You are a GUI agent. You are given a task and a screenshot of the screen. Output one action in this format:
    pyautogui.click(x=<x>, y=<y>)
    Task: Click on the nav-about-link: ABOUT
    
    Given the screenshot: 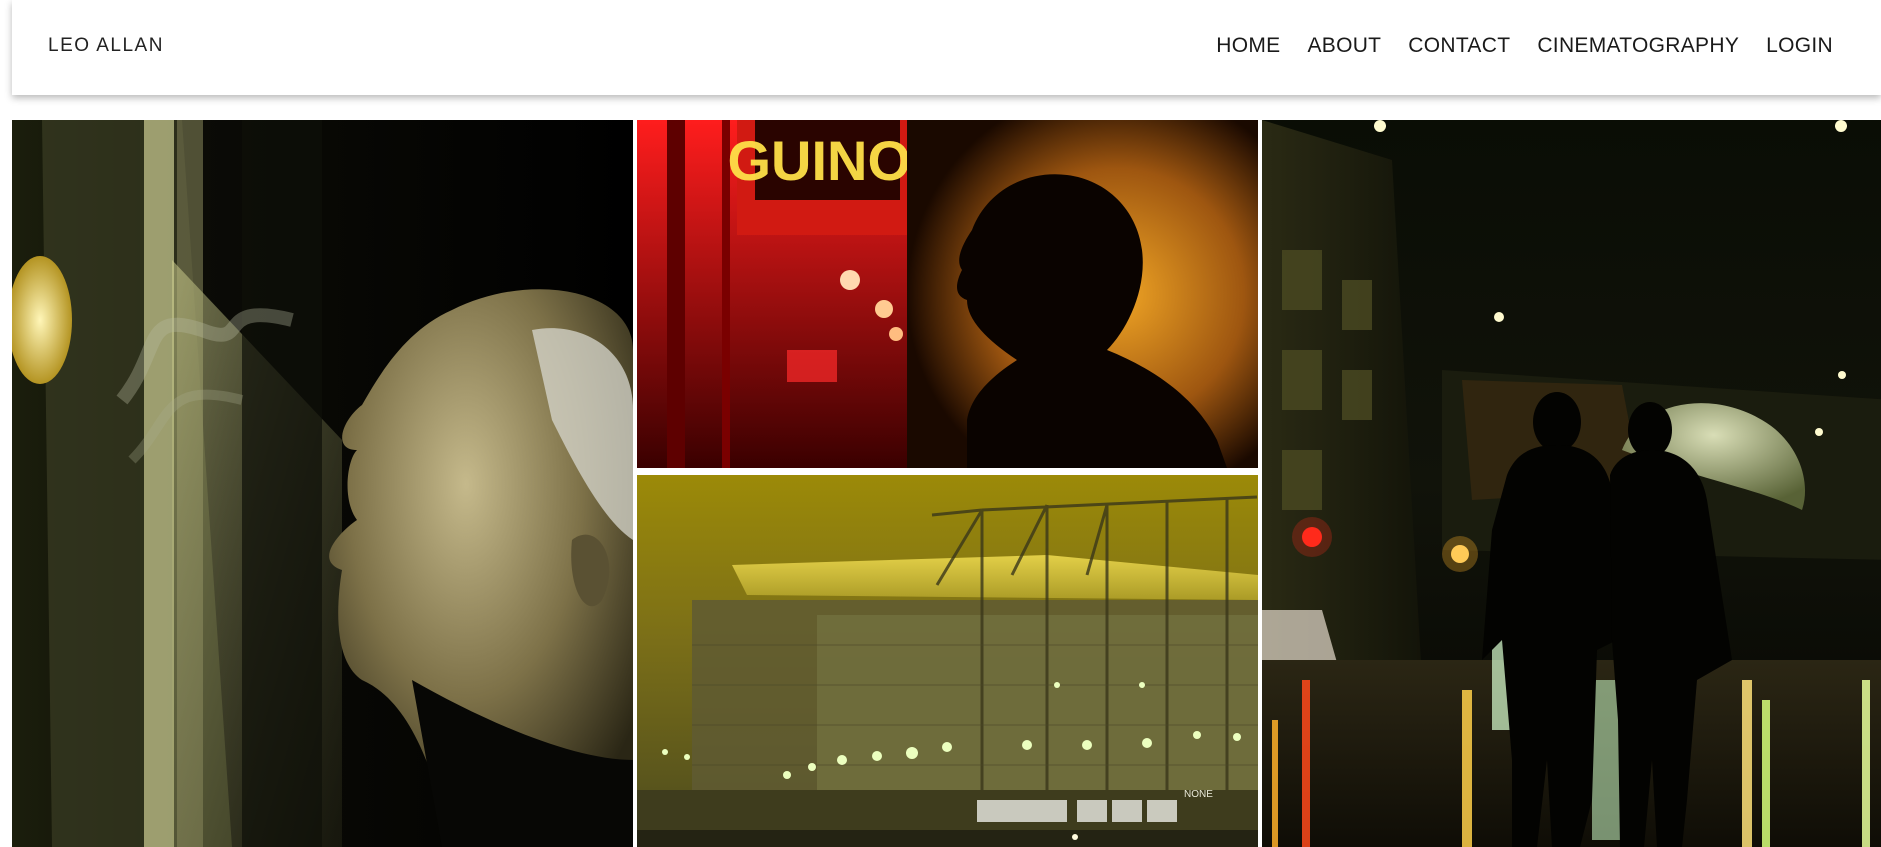 What is the action you would take?
    pyautogui.click(x=1344, y=46)
    